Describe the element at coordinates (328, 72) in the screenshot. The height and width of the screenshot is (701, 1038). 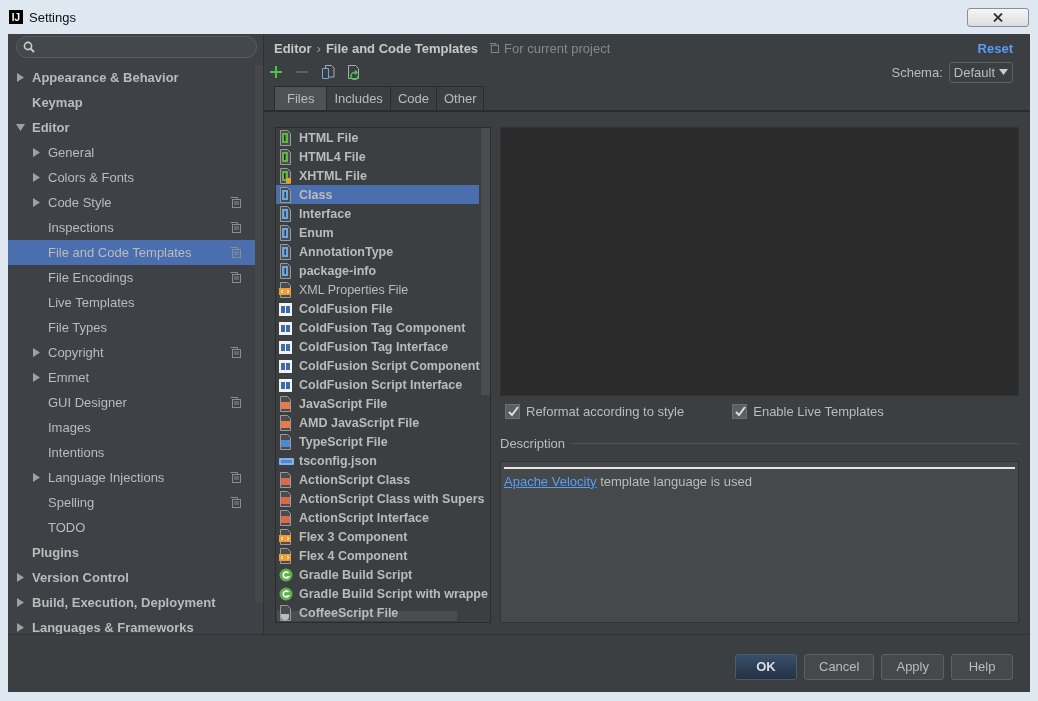
I see `copy-icon` at that location.